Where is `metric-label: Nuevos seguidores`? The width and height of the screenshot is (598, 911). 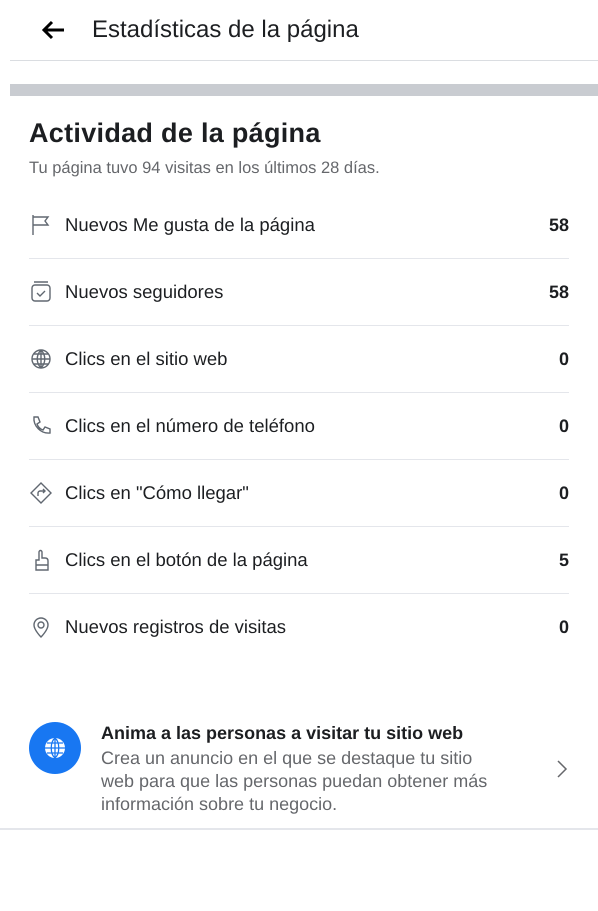
metric-label: Nuevos seguidores is located at coordinates (144, 292).